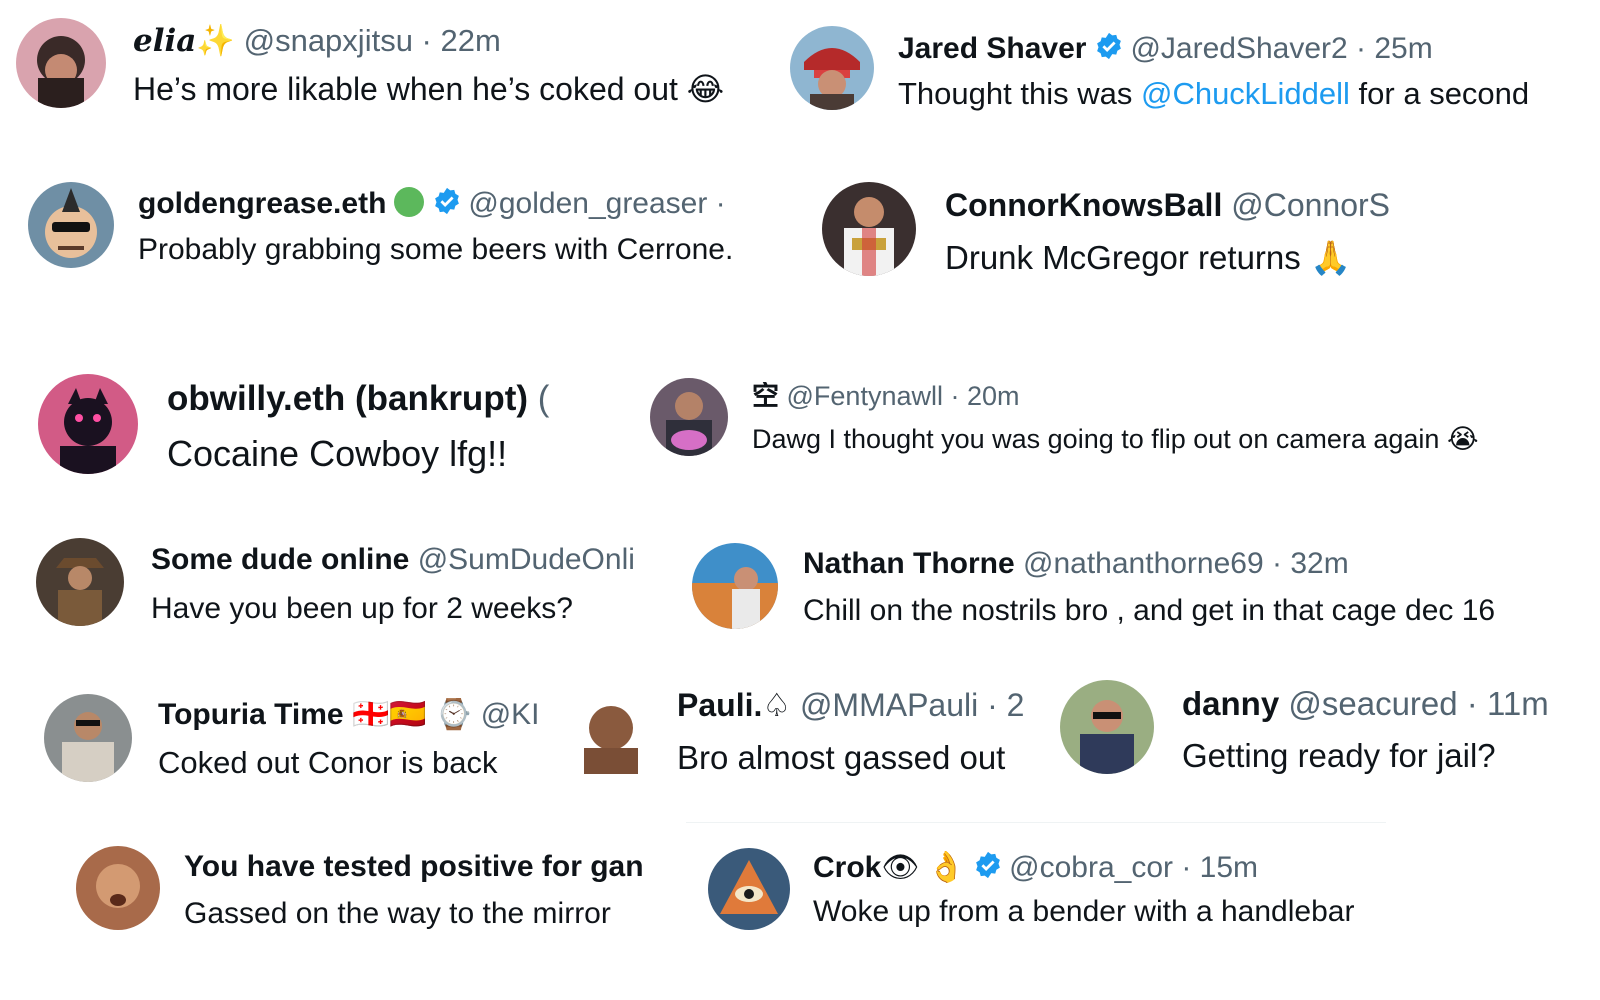 The height and width of the screenshot is (1000, 1600). Describe the element at coordinates (1439, 94) in the screenshot. I see `reply-text-content-end: for a second` at that location.